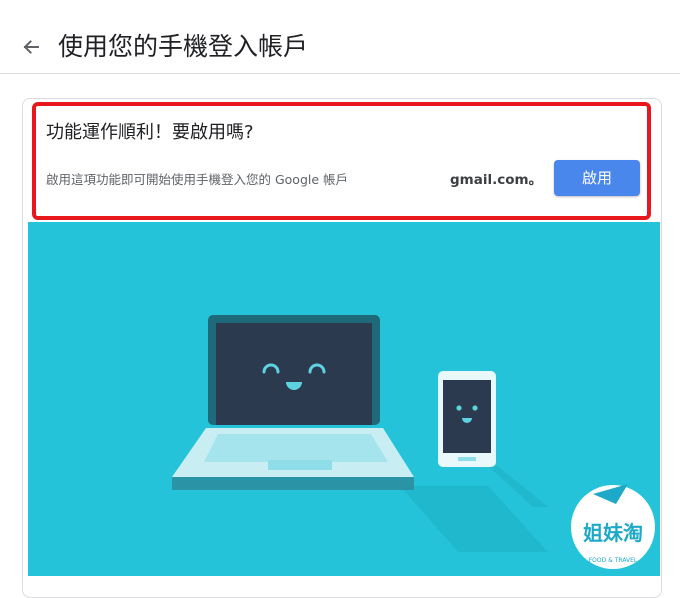 The height and width of the screenshot is (598, 680). What do you see at coordinates (613, 560) in the screenshot?
I see `watermark-sub-text: FOOD & TRAVEL` at bounding box center [613, 560].